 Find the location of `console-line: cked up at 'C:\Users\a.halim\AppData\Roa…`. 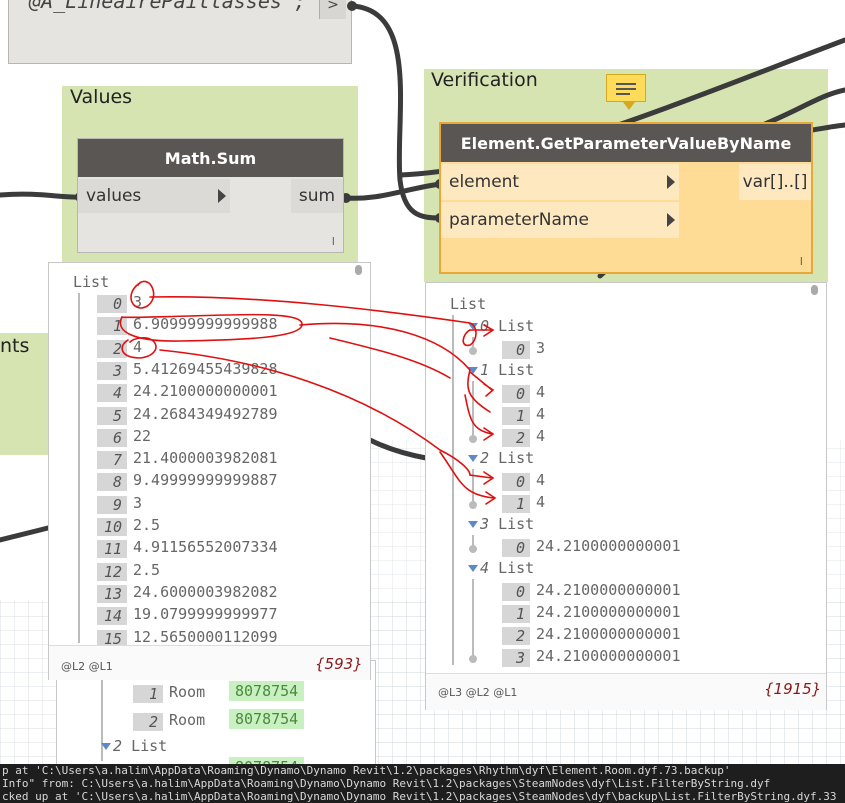

console-line: cked up at 'C:\Users\a.halim\AppData\Roa… is located at coordinates (419, 796).